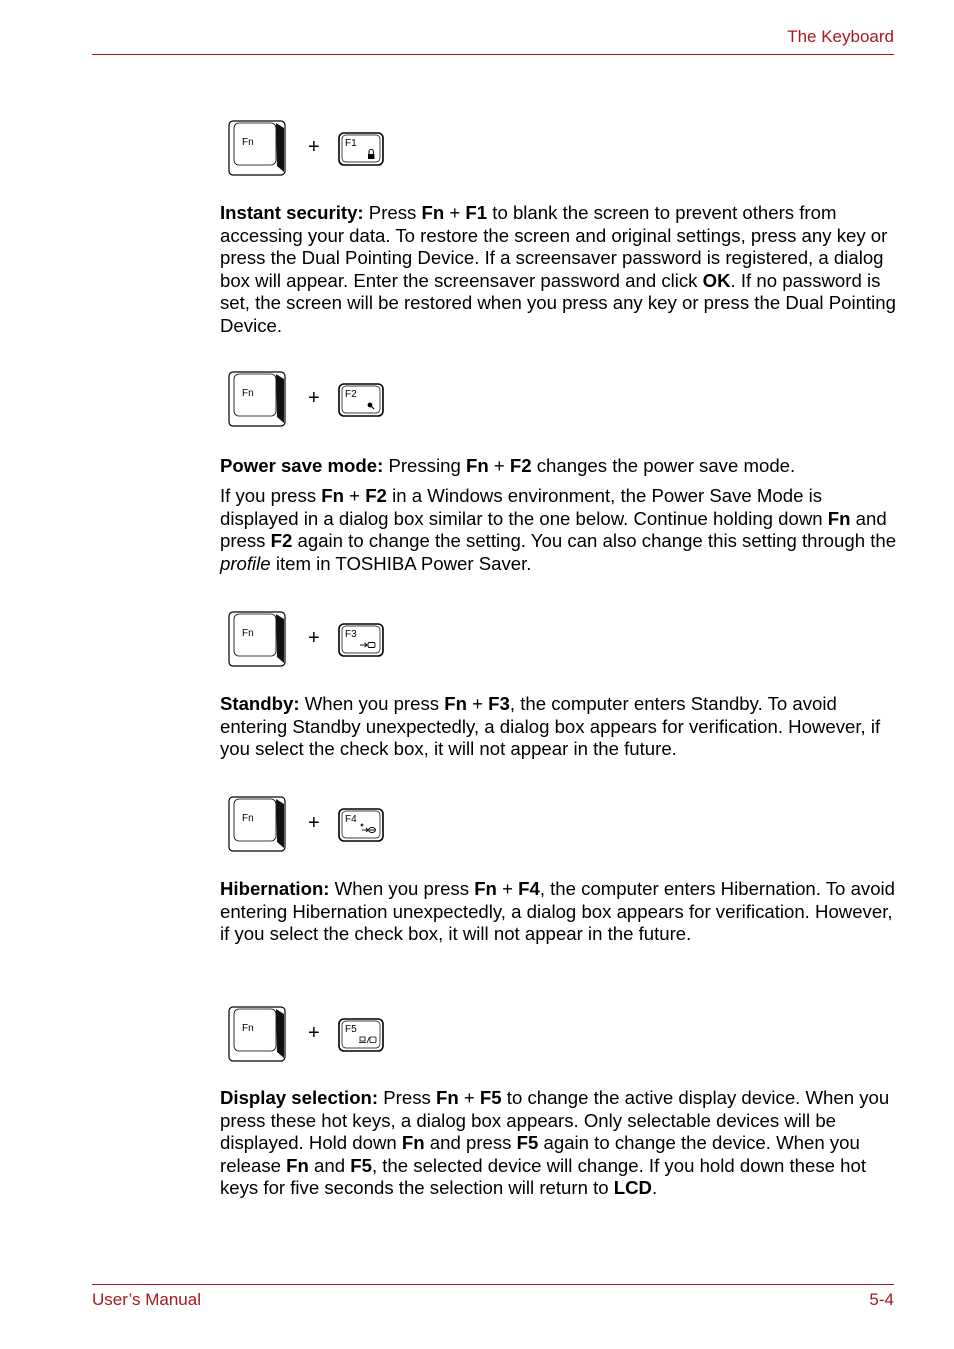  I want to click on hotkey-fn-f5: Fn + F5, so click(313, 1036).